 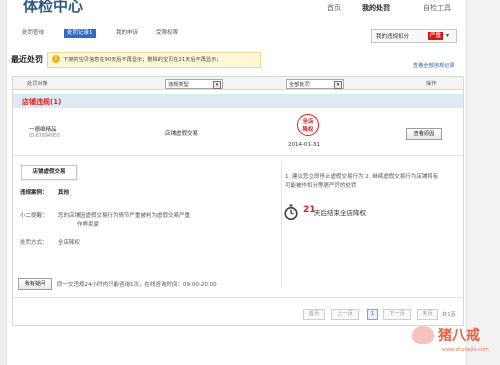 What do you see at coordinates (34, 193) in the screenshot?
I see `case-label: 违规案例：` at bounding box center [34, 193].